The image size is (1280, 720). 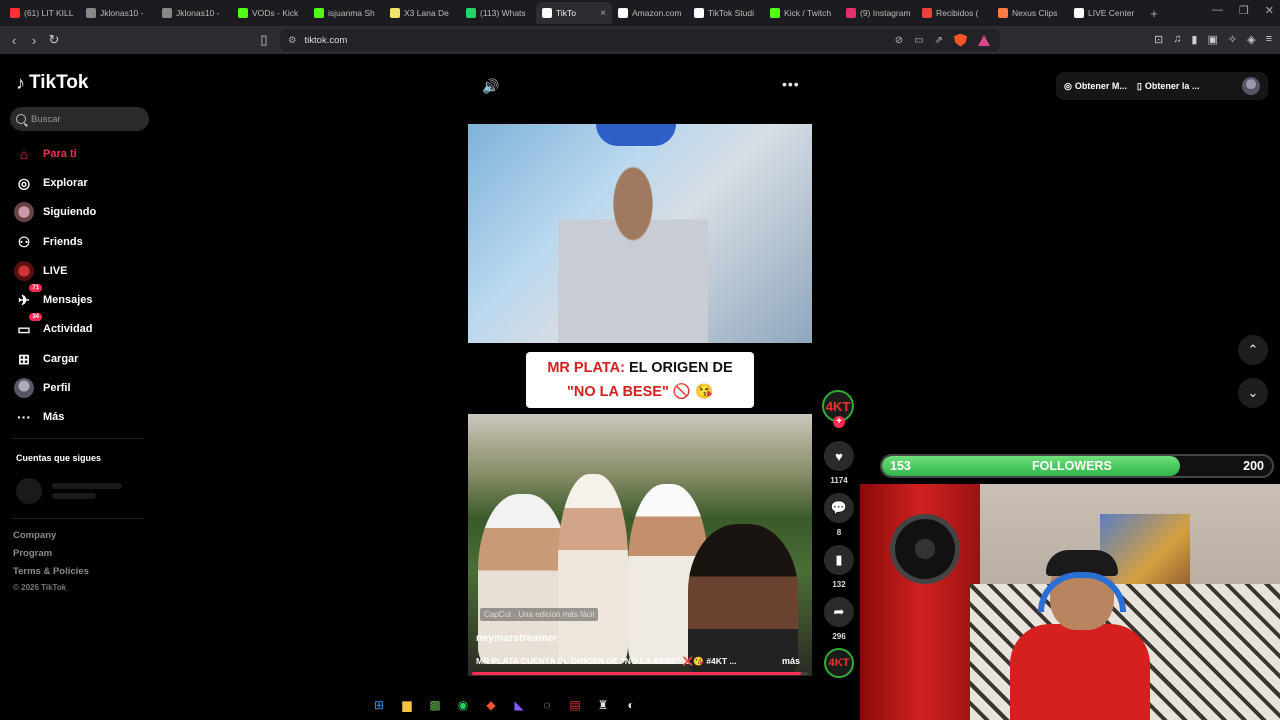 What do you see at coordinates (53, 326) in the screenshot?
I see `sidebar-item-actividad: ▭ 34 Actividad` at bounding box center [53, 326].